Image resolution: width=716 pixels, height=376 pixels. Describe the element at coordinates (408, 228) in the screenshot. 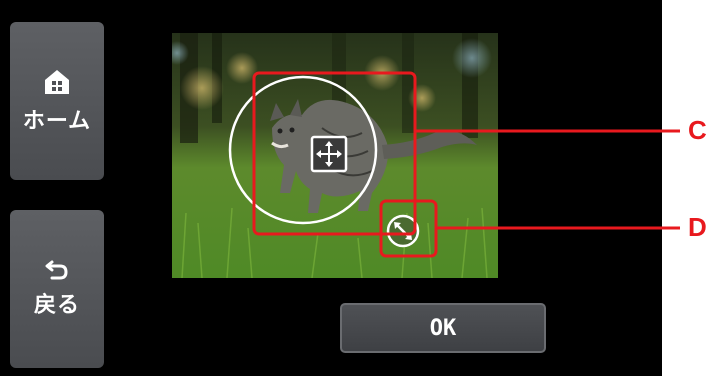

I see `callout-box-d` at that location.